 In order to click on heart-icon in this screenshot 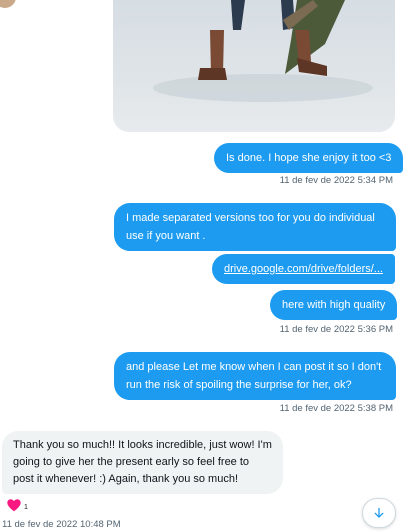, I will do `click(14, 505)`.